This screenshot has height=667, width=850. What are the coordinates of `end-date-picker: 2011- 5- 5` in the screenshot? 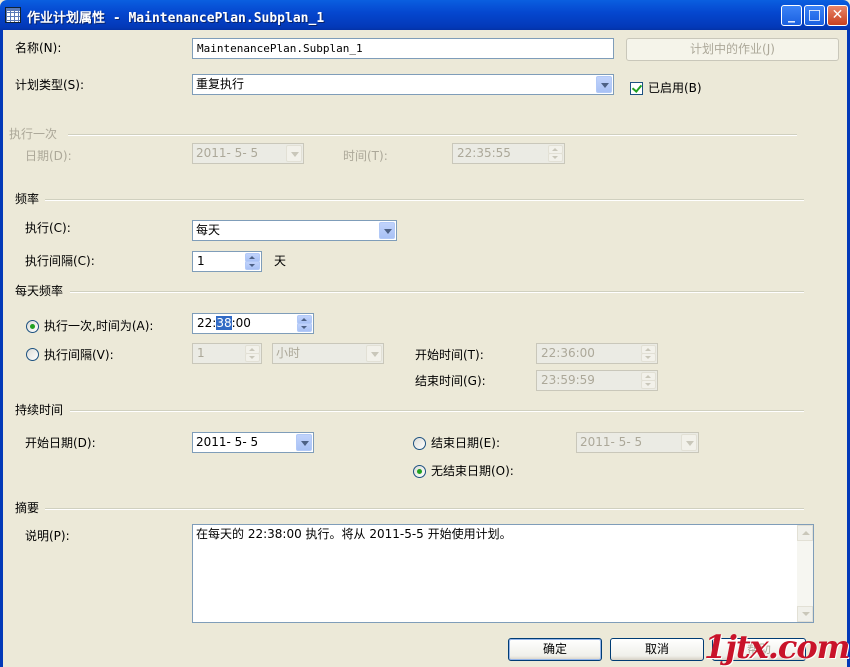 It's located at (637, 442).